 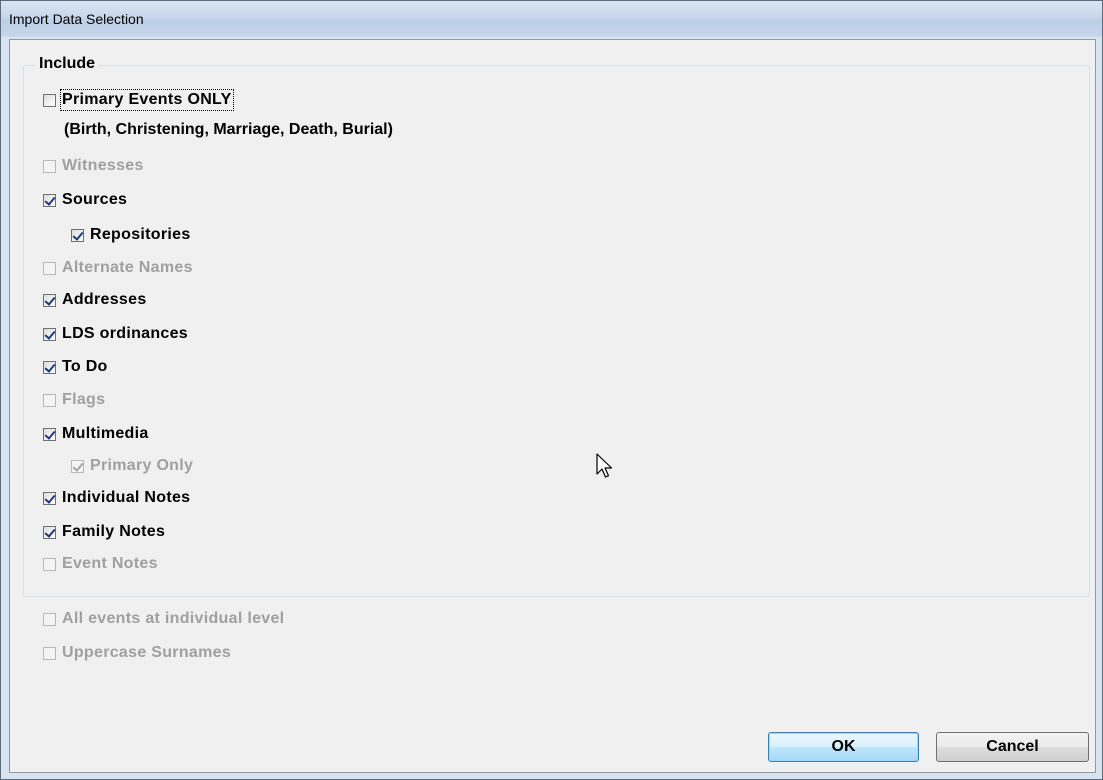 I want to click on checkbox-label: All events at individual level, so click(x=173, y=618).